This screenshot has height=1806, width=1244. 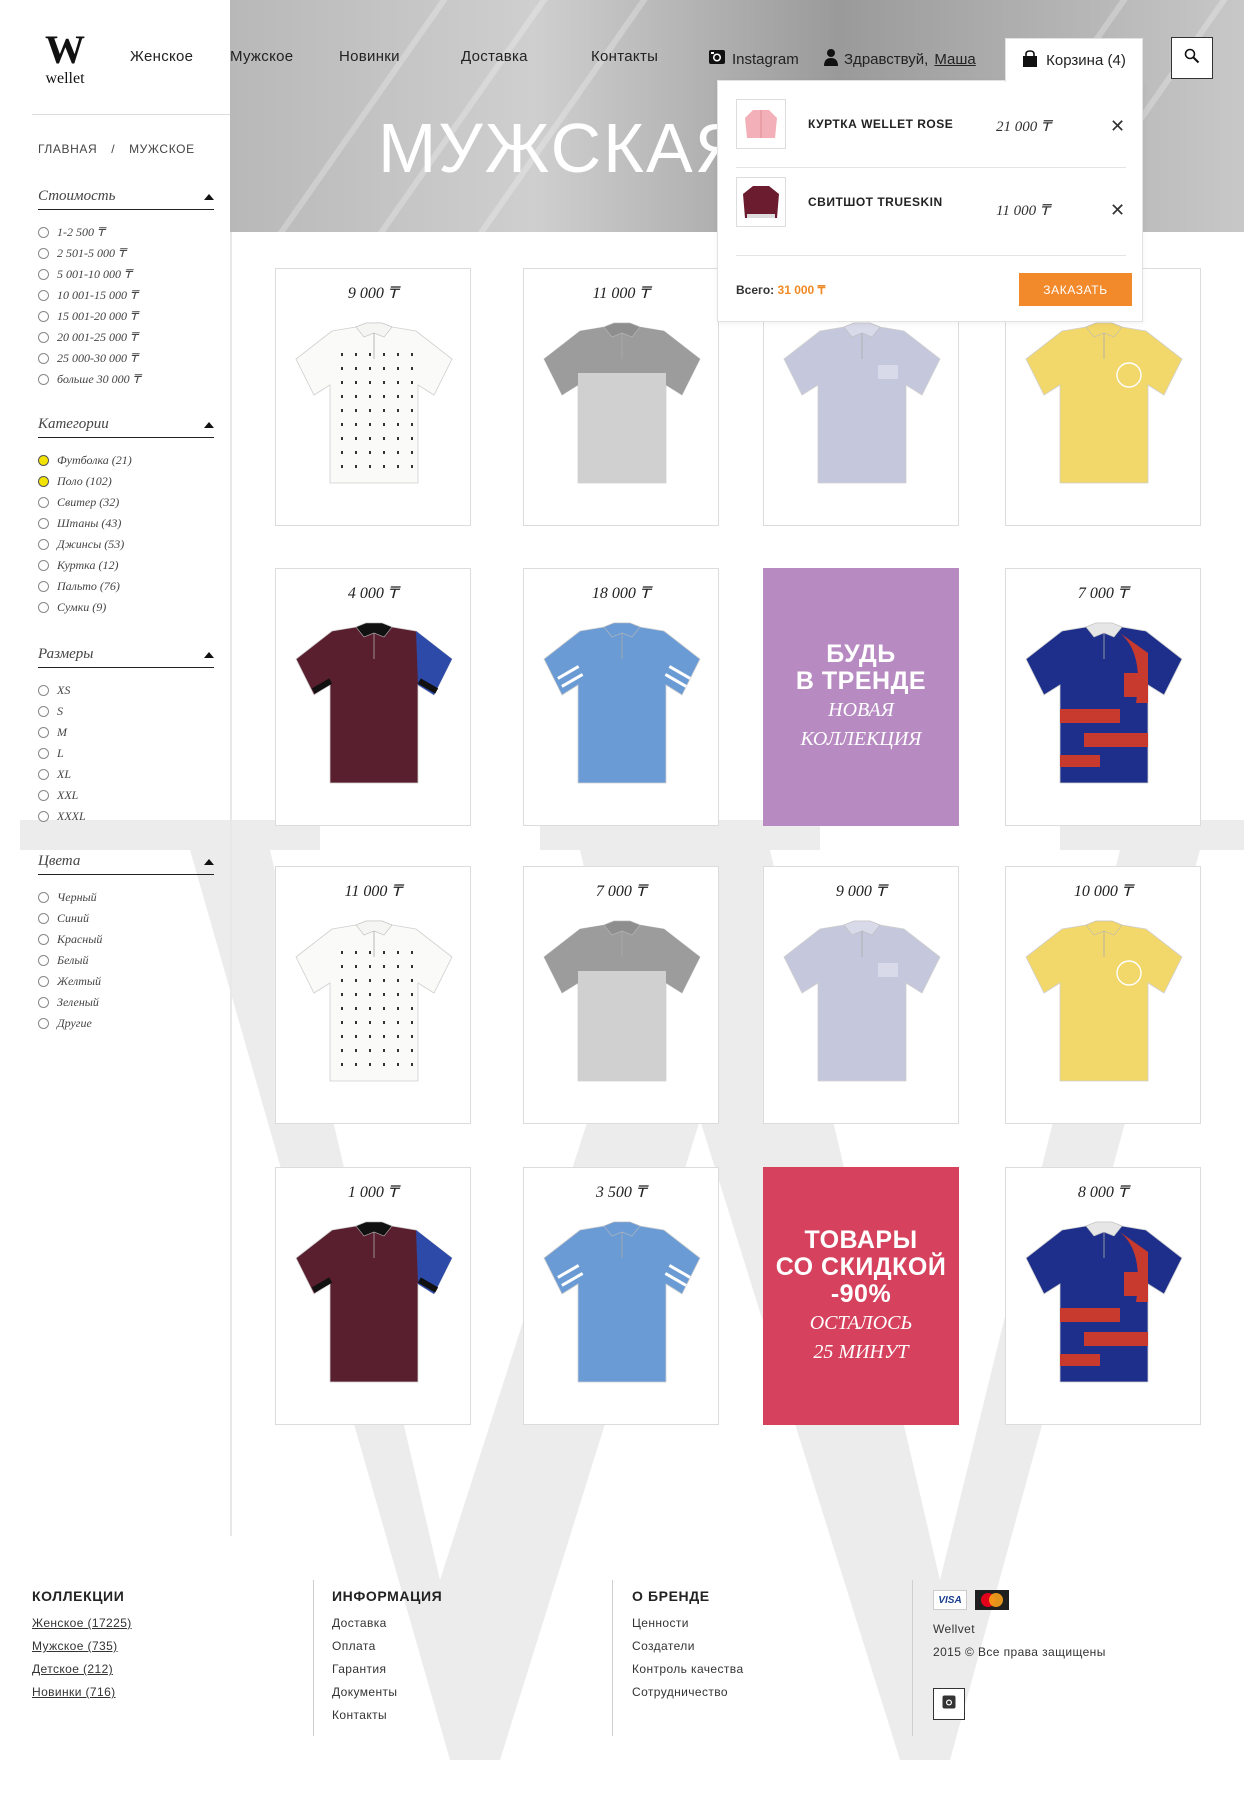 What do you see at coordinates (82, 1696) in the screenshot?
I see `footer-link: Новинки (716)` at bounding box center [82, 1696].